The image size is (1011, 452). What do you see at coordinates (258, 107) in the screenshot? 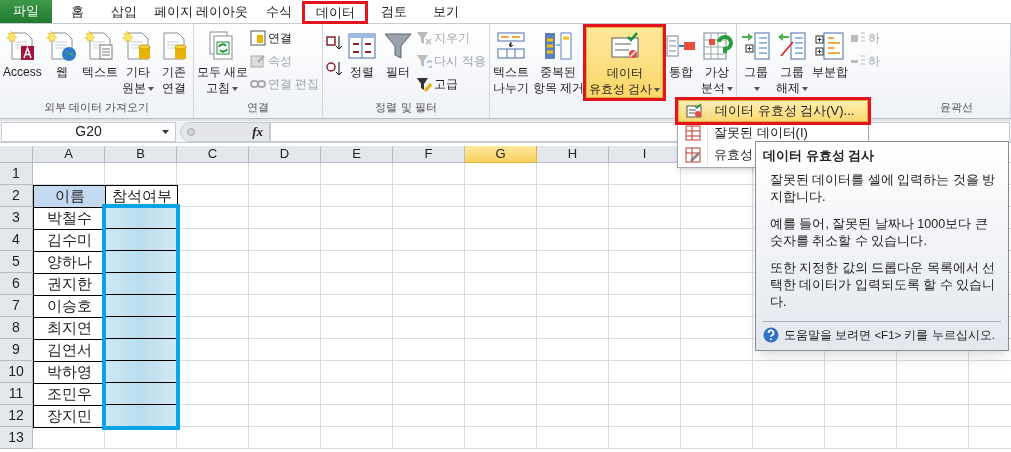
I see `group-label: 연결` at bounding box center [258, 107].